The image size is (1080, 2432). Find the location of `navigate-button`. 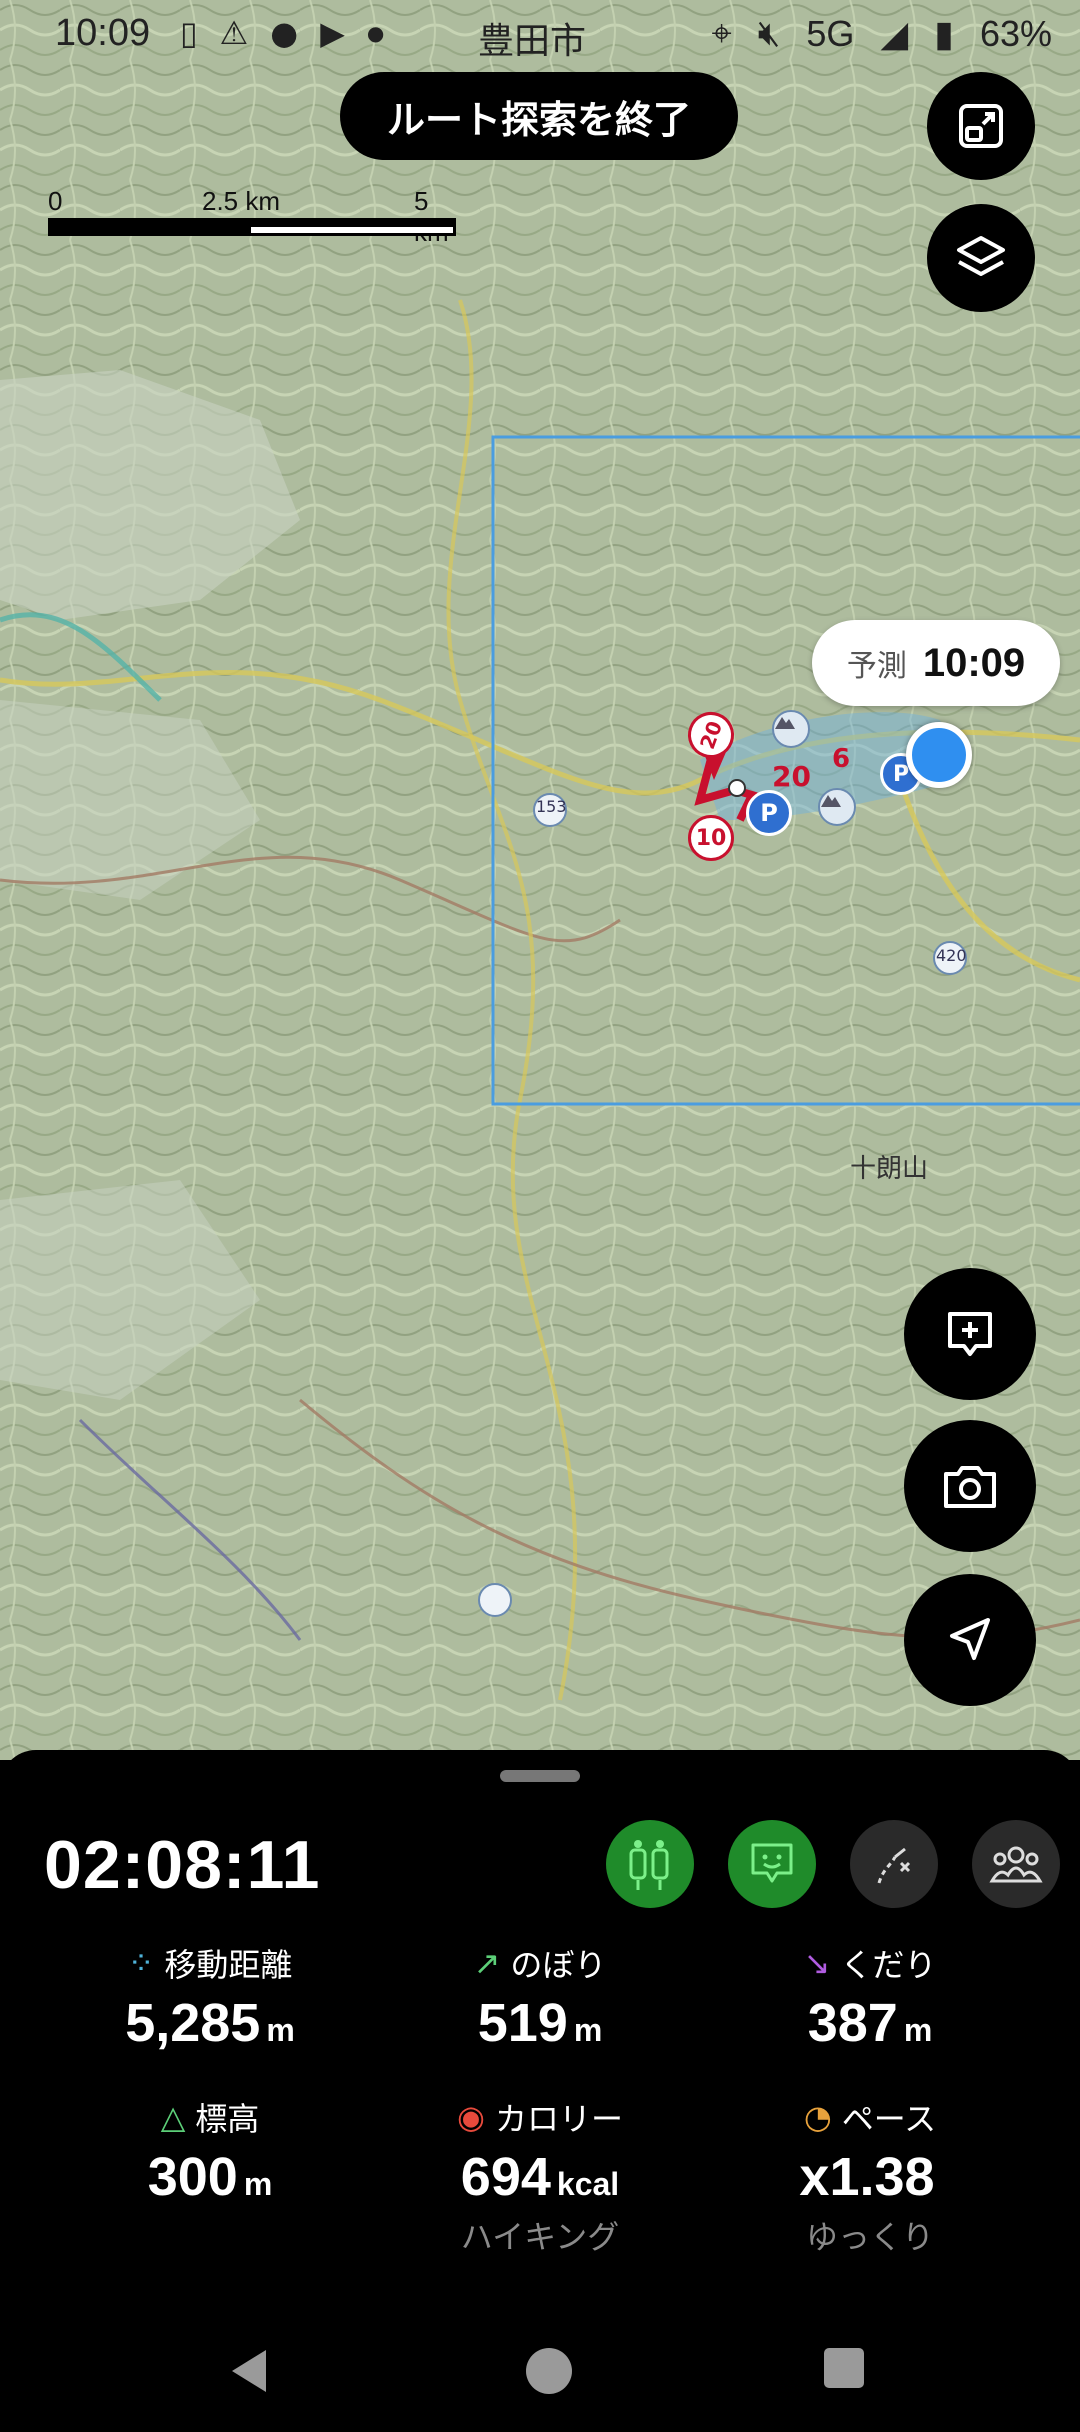

navigate-button is located at coordinates (970, 1640).